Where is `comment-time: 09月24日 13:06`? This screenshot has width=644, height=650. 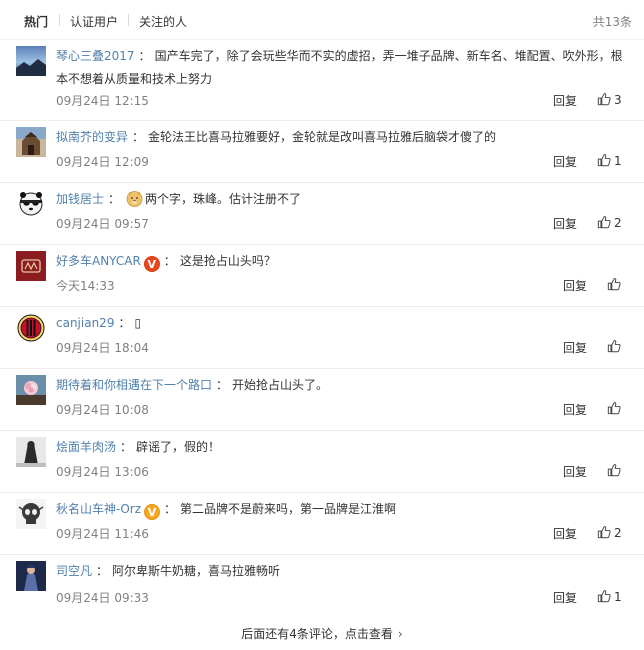 comment-time: 09月24日 13:06 is located at coordinates (102, 472).